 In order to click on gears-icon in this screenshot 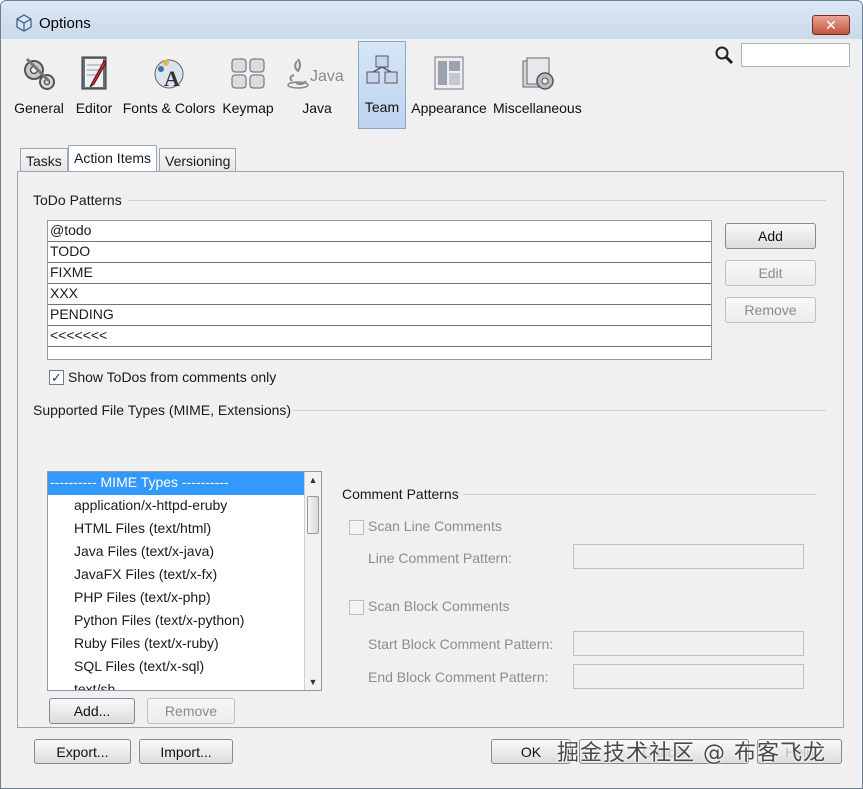, I will do `click(39, 73)`.